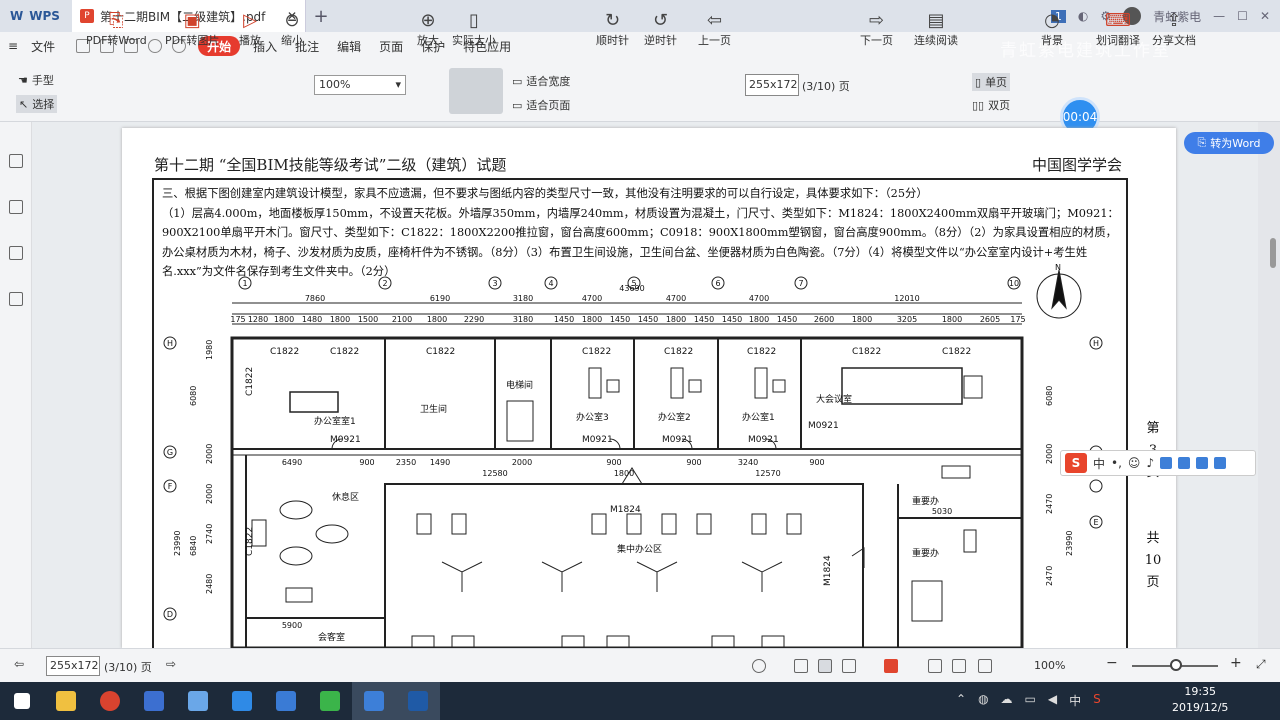 The width and height of the screenshot is (1280, 720). I want to click on page-input: 255x172, so click(772, 85).